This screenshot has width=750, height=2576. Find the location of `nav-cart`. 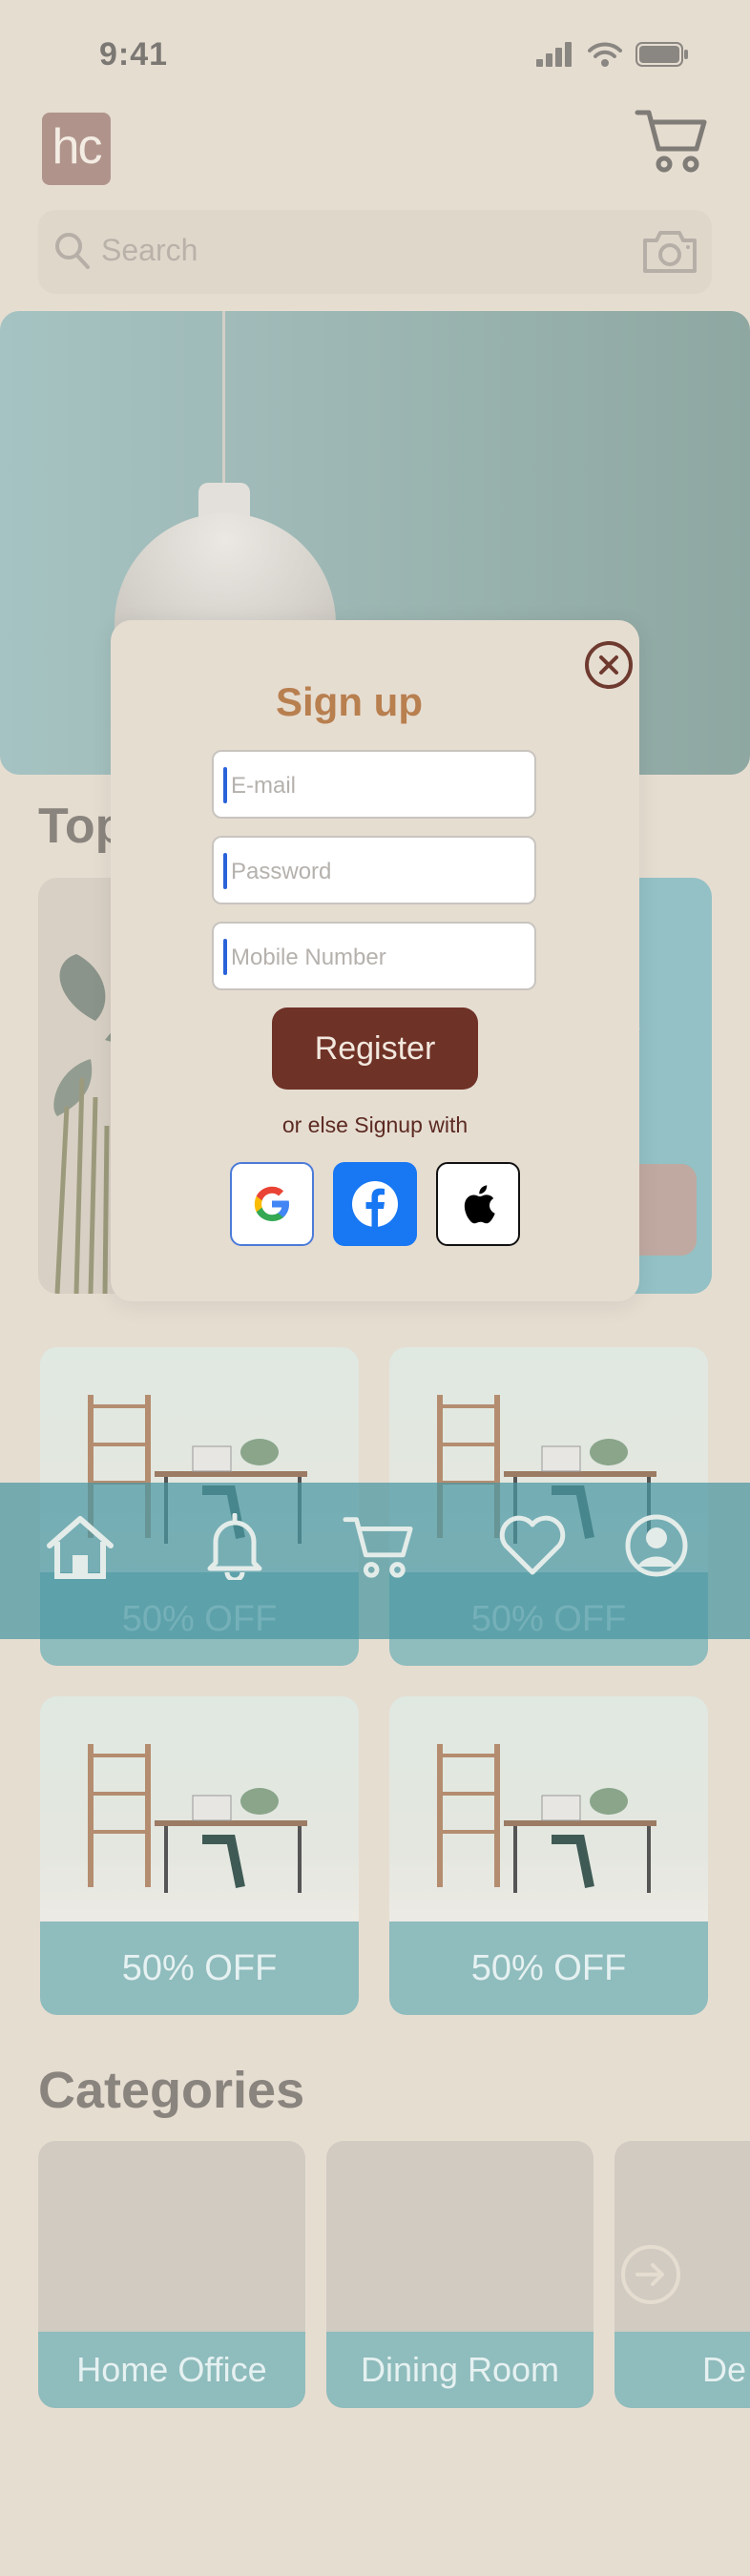

nav-cart is located at coordinates (378, 1549).